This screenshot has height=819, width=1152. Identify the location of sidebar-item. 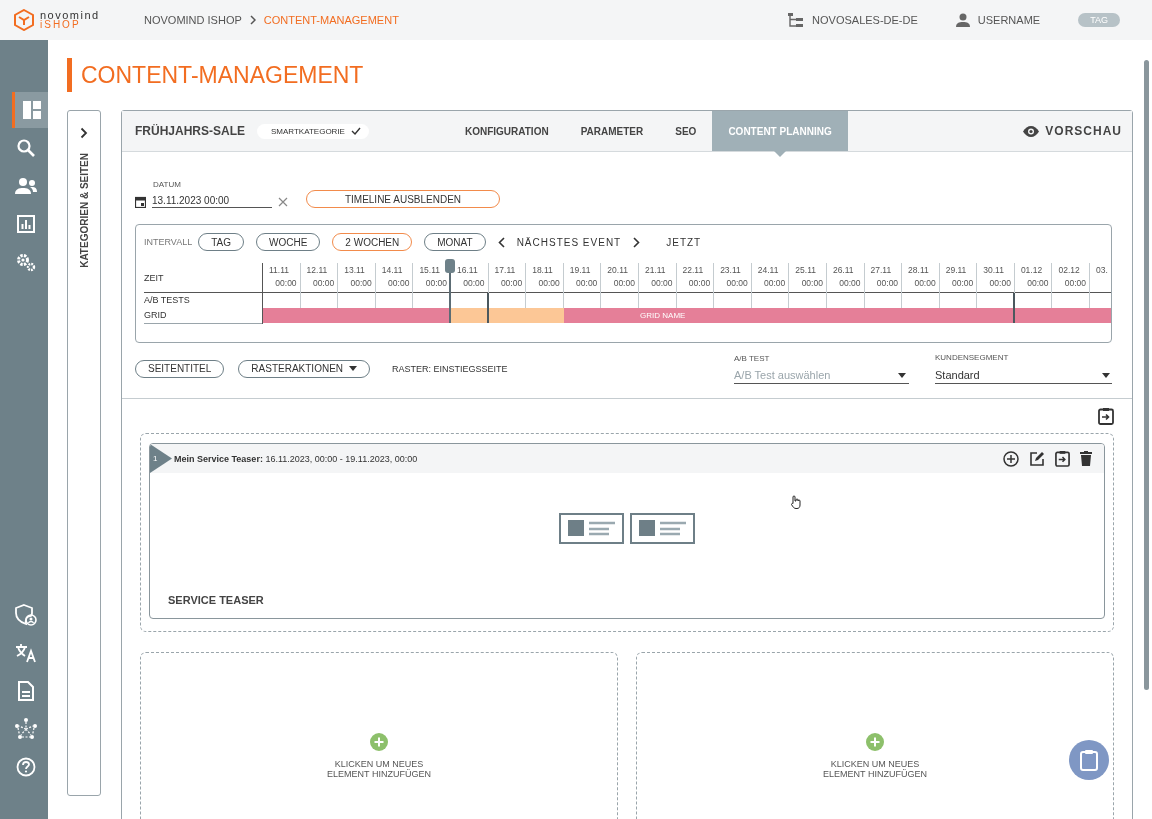
(30, 110).